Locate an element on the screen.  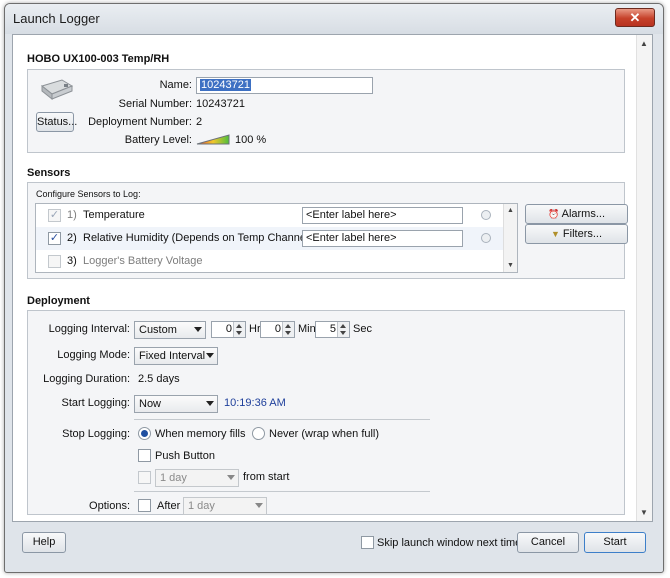
start-logging-value: Now is located at coordinates (150, 404).